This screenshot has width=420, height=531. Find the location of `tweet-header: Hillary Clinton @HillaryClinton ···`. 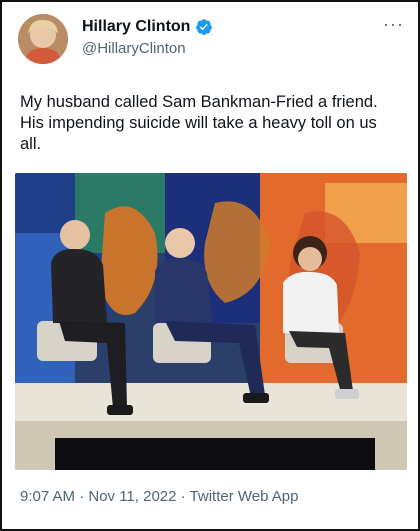

tweet-header: Hillary Clinton @HillaryClinton ··· is located at coordinates (212, 38).